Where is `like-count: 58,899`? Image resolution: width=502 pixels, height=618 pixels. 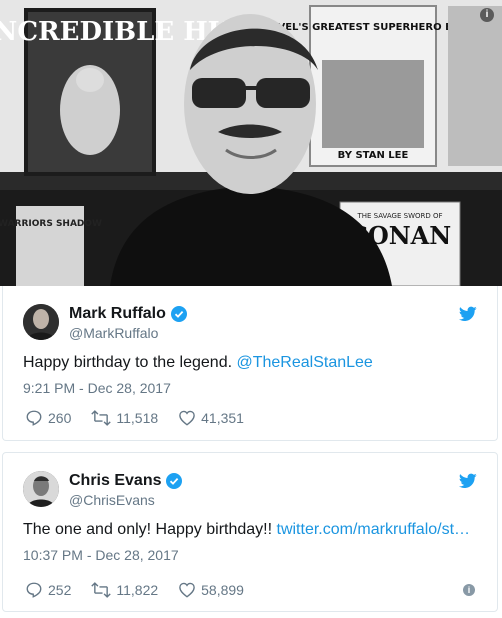 like-count: 58,899 is located at coordinates (222, 590).